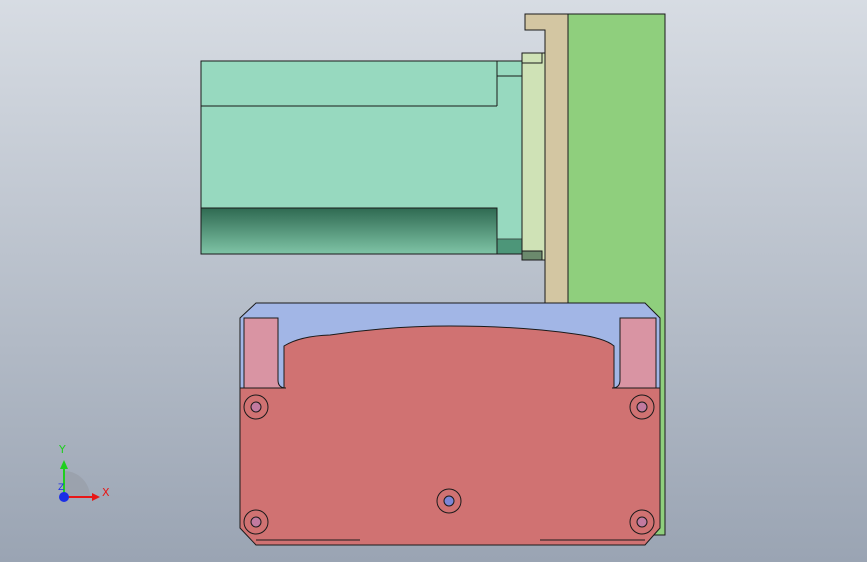  What do you see at coordinates (509, 246) in the screenshot?
I see `motor-collar-shadow` at bounding box center [509, 246].